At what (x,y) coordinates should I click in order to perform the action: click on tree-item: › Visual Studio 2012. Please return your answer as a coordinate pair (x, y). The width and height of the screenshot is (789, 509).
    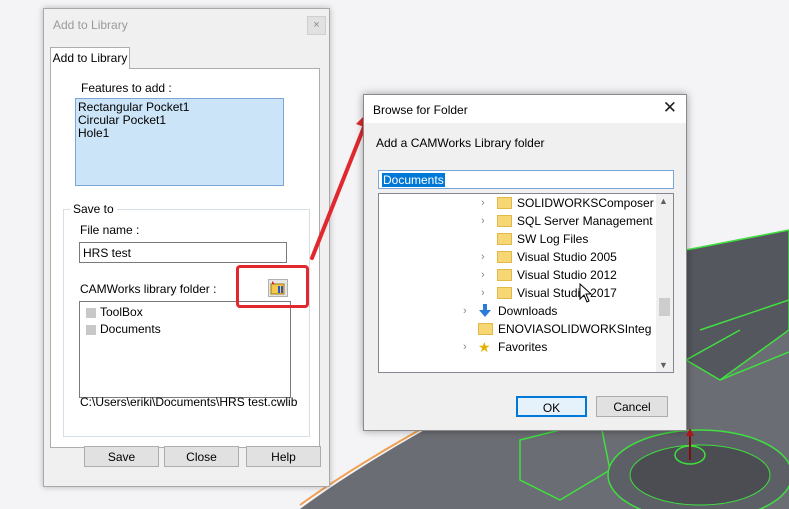
    Looking at the image, I should click on (517, 275).